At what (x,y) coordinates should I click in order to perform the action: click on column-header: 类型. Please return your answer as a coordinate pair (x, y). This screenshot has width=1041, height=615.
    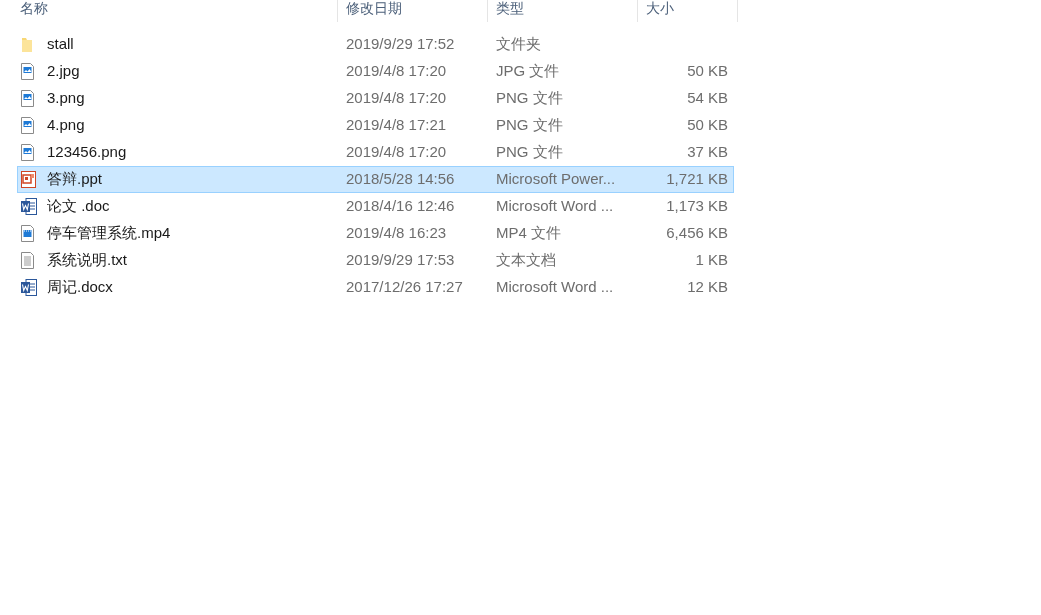
    Looking at the image, I should click on (510, 8).